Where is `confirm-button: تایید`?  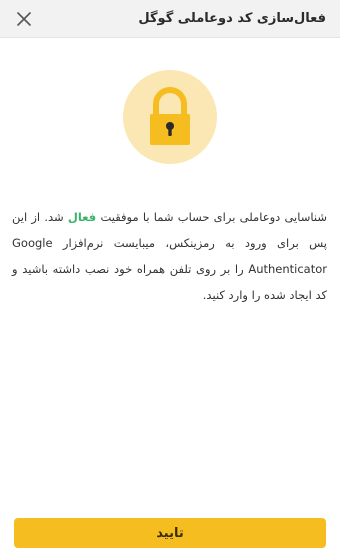 confirm-button: تایید is located at coordinates (170, 533).